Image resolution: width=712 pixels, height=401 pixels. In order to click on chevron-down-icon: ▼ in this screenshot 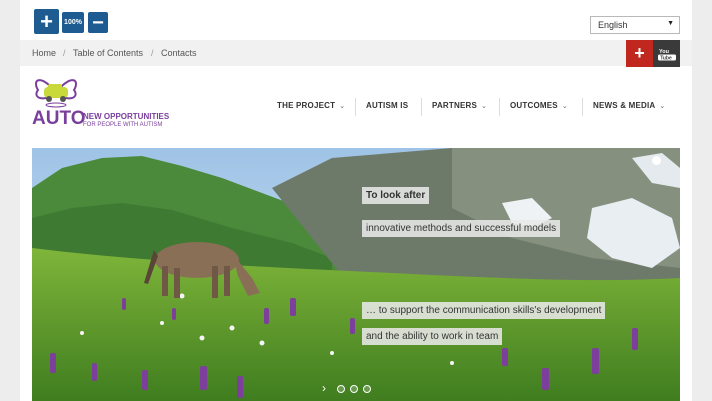, I will do `click(670, 23)`.